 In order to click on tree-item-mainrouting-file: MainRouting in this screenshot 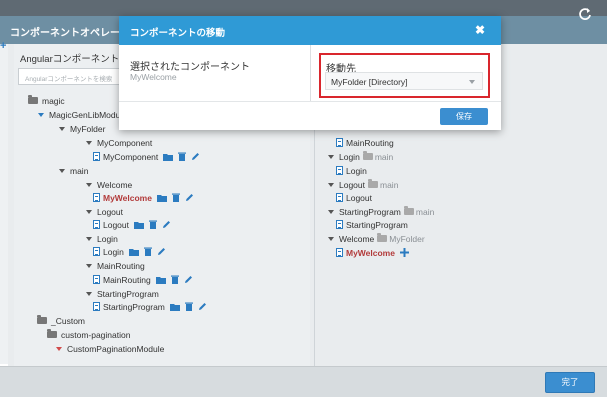, I will do `click(143, 279)`.